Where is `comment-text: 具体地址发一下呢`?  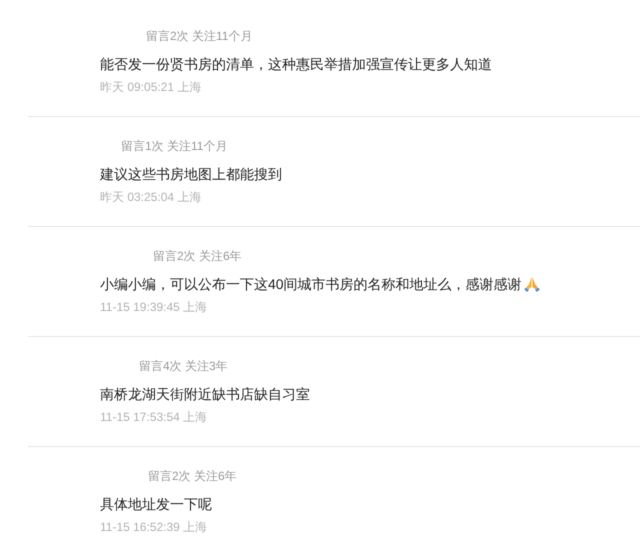
comment-text: 具体地址发一下呢 is located at coordinates (156, 504).